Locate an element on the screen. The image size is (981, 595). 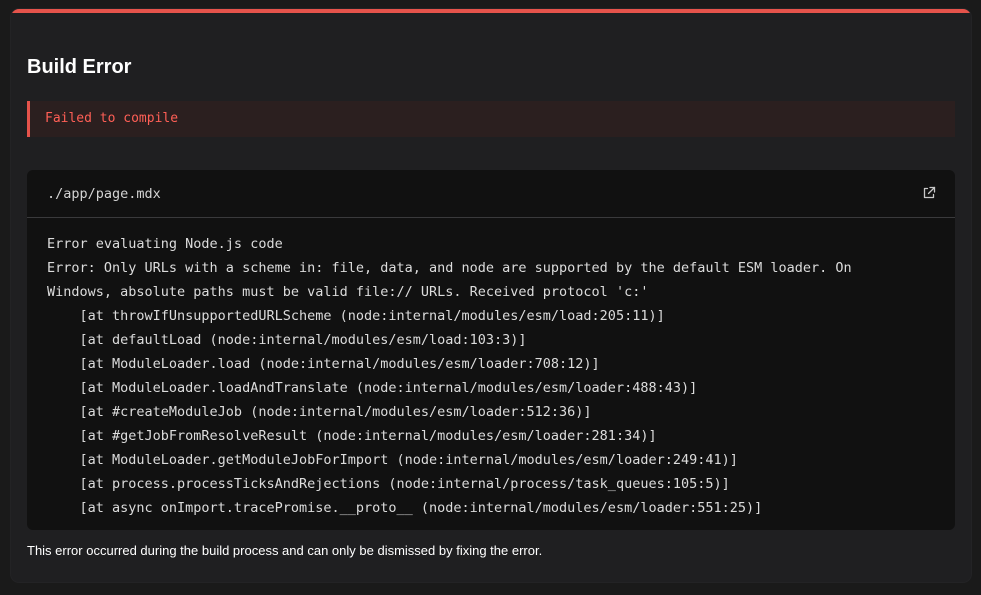
open-in-editor-button is located at coordinates (929, 193).